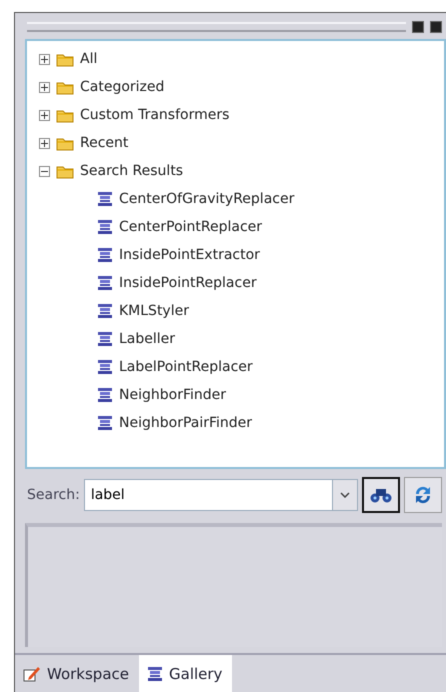 The height and width of the screenshot is (692, 446). I want to click on tree-item: InsidePointReplacer, so click(188, 283).